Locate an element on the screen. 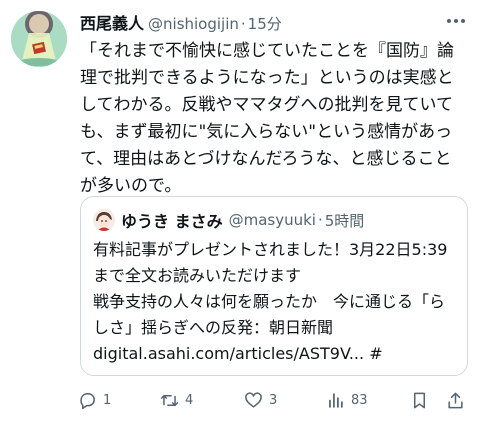 The image size is (480, 424). reply-button: 1 is located at coordinates (94, 400).